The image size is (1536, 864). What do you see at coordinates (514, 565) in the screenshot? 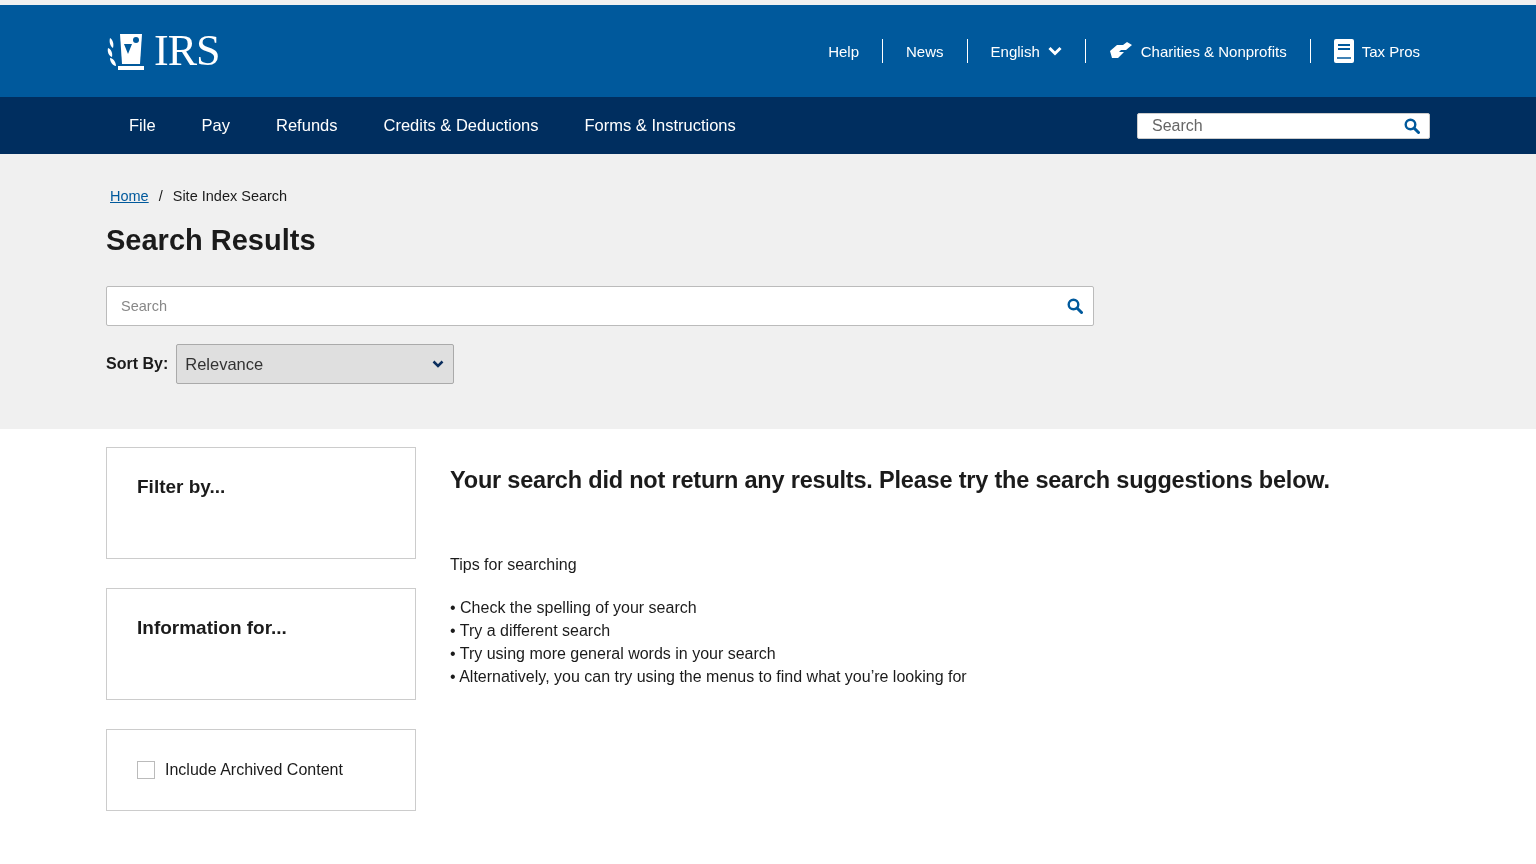
I see `tips-heading: Tips for searching` at bounding box center [514, 565].